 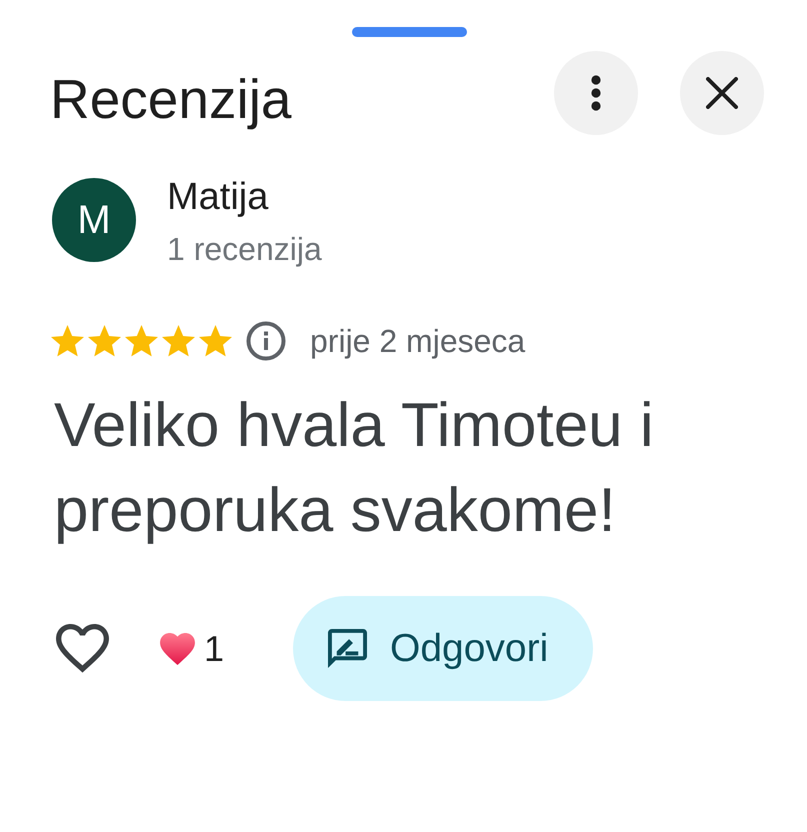 I want to click on reaction-count: 1, so click(x=214, y=649).